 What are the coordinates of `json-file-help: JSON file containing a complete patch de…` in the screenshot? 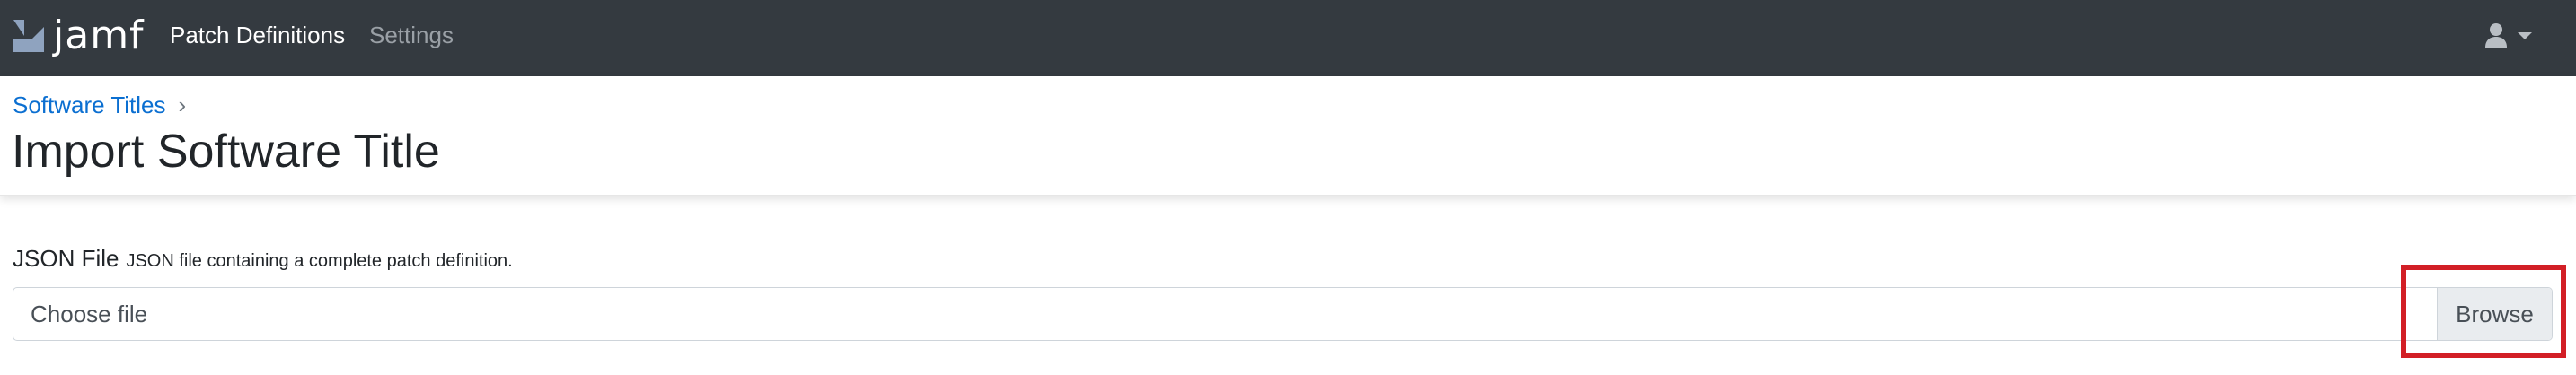 It's located at (319, 261).